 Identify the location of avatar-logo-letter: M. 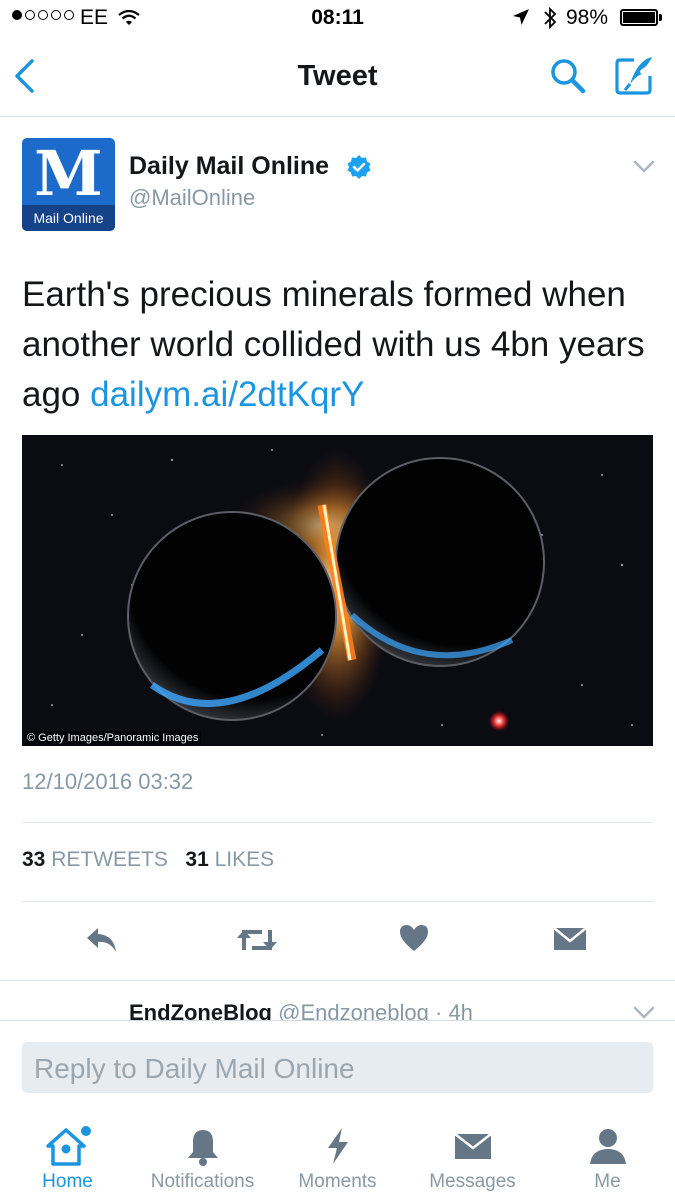
(68, 174).